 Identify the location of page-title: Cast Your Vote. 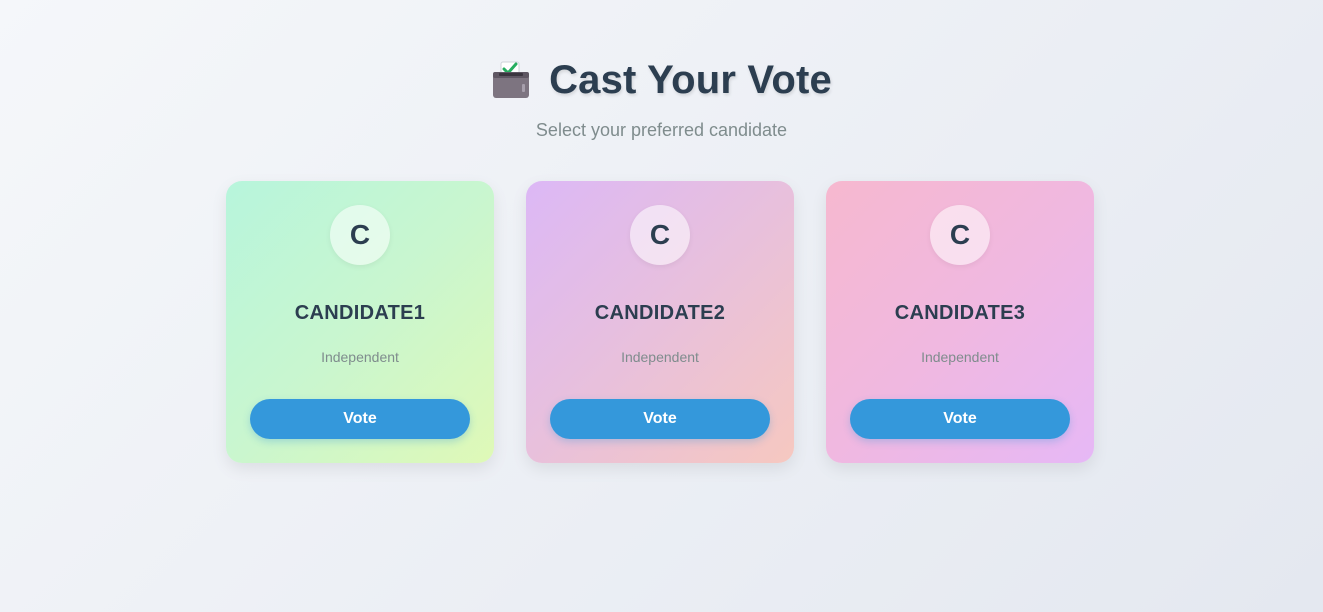
(690, 79).